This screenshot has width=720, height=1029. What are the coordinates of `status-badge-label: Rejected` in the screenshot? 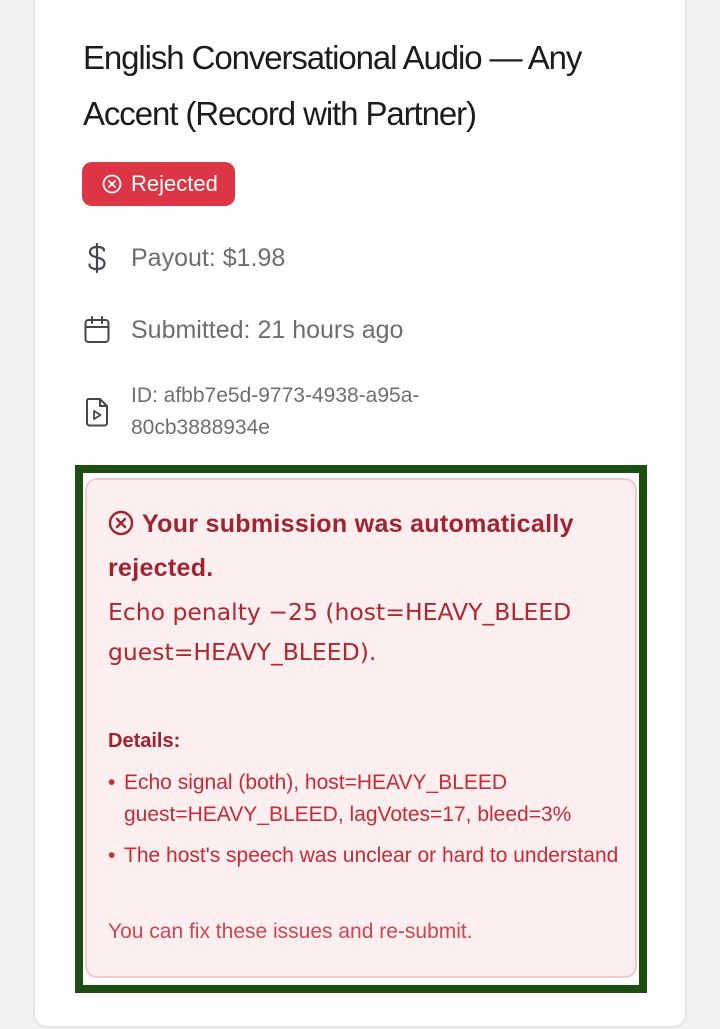 It's located at (174, 183).